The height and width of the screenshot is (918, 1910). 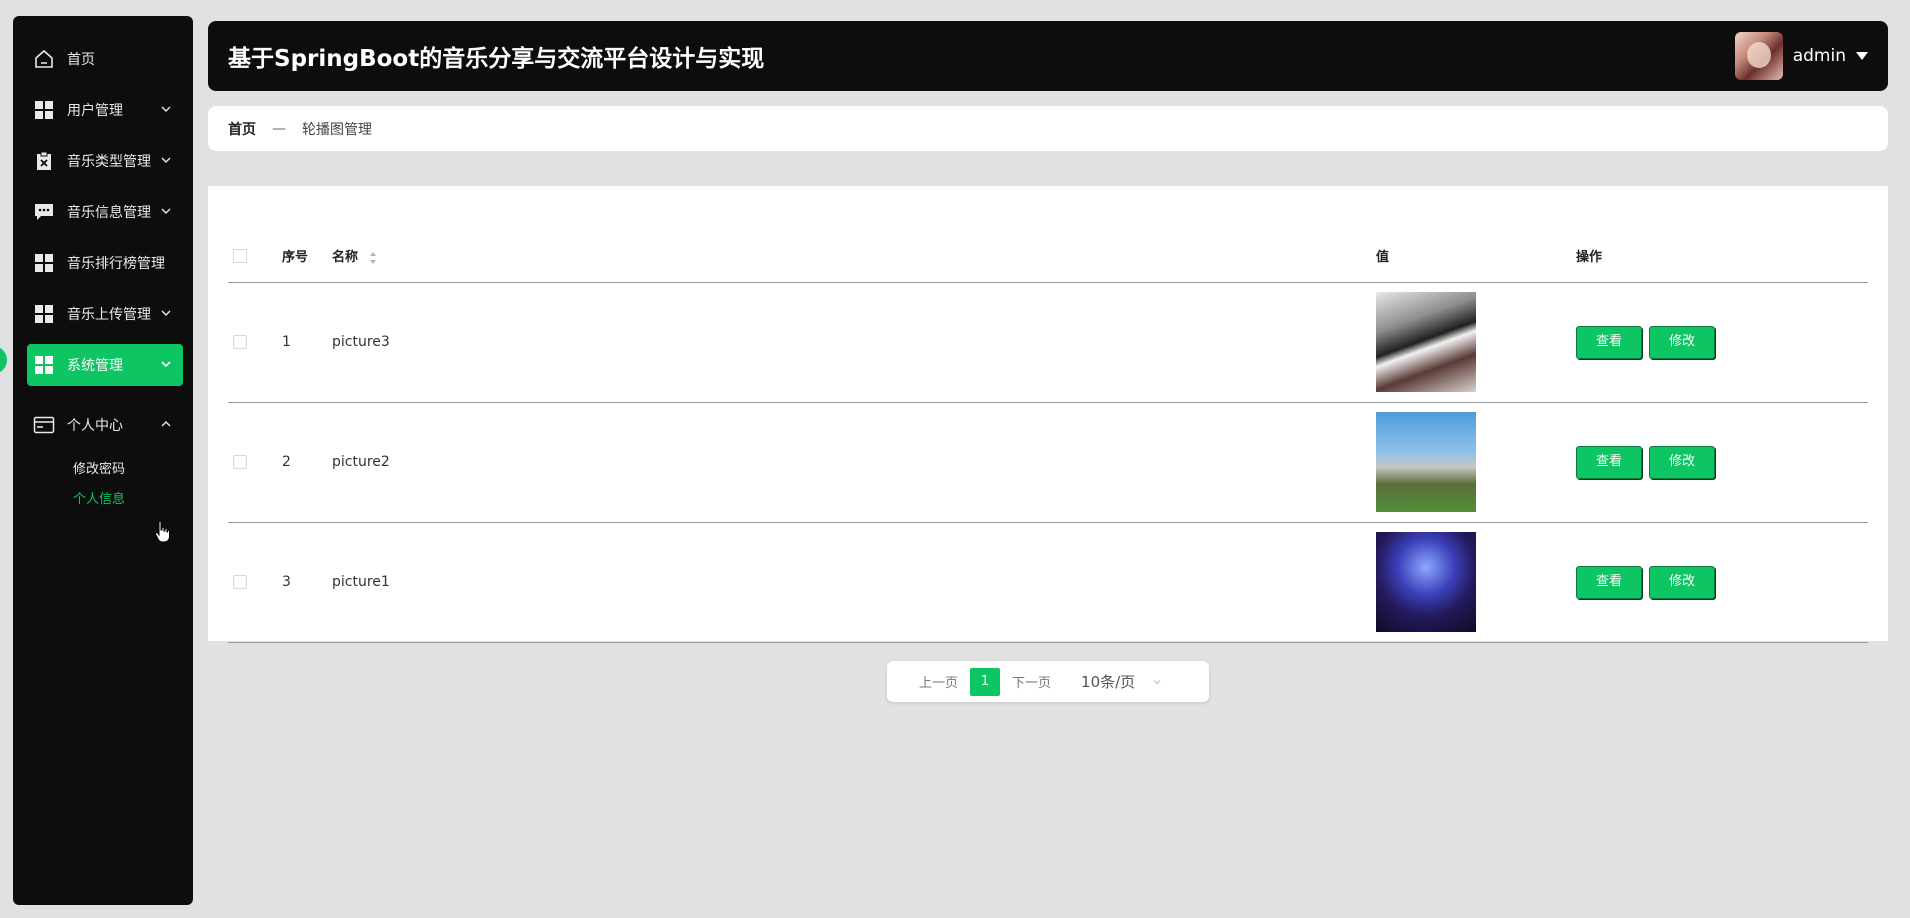 What do you see at coordinates (133, 500) in the screenshot?
I see `sidebar-subitem-personal-info: 个人信息` at bounding box center [133, 500].